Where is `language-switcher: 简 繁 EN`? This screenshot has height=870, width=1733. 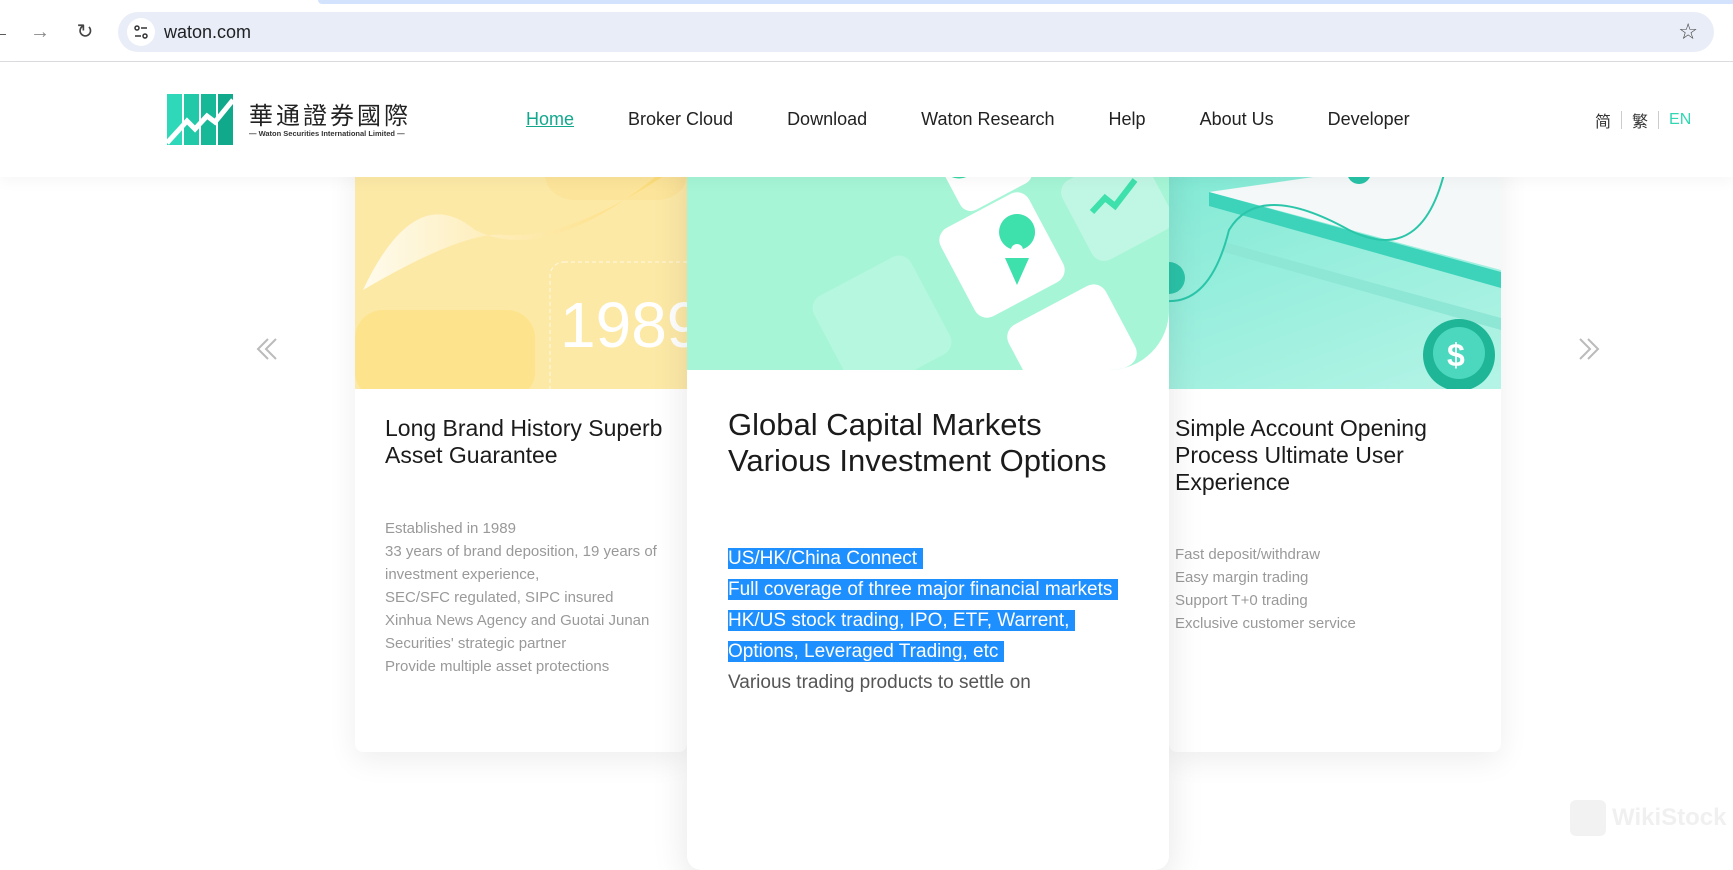
language-switcher: 简 繁 EN is located at coordinates (1643, 120).